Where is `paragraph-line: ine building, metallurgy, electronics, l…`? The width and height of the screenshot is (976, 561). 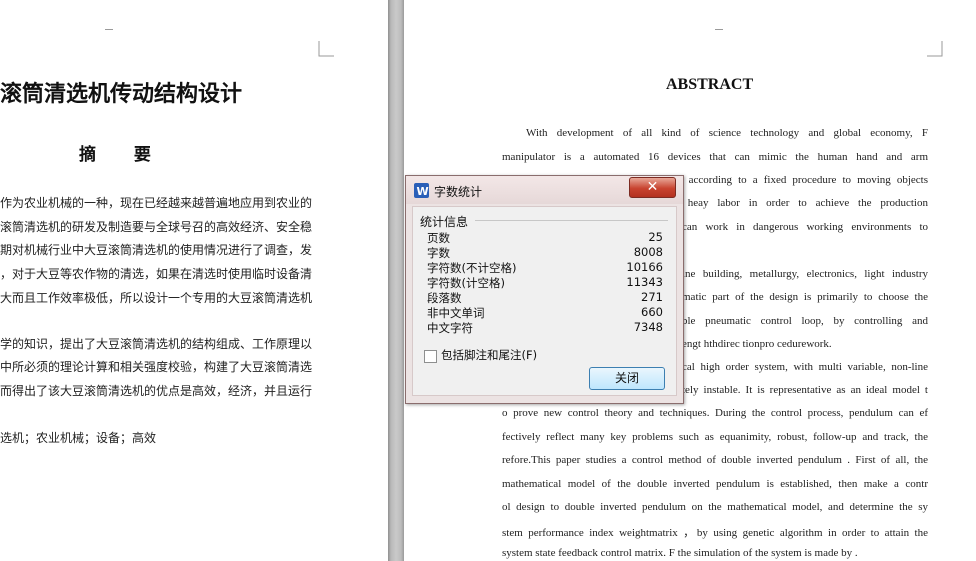
paragraph-line: ine building, metallurgy, electronics, l… is located at coordinates (805, 274).